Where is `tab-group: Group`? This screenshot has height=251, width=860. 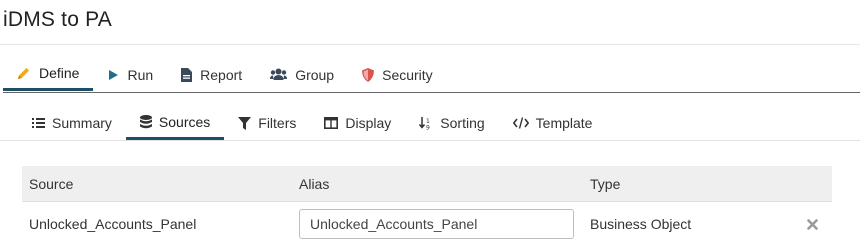 tab-group: Group is located at coordinates (302, 74).